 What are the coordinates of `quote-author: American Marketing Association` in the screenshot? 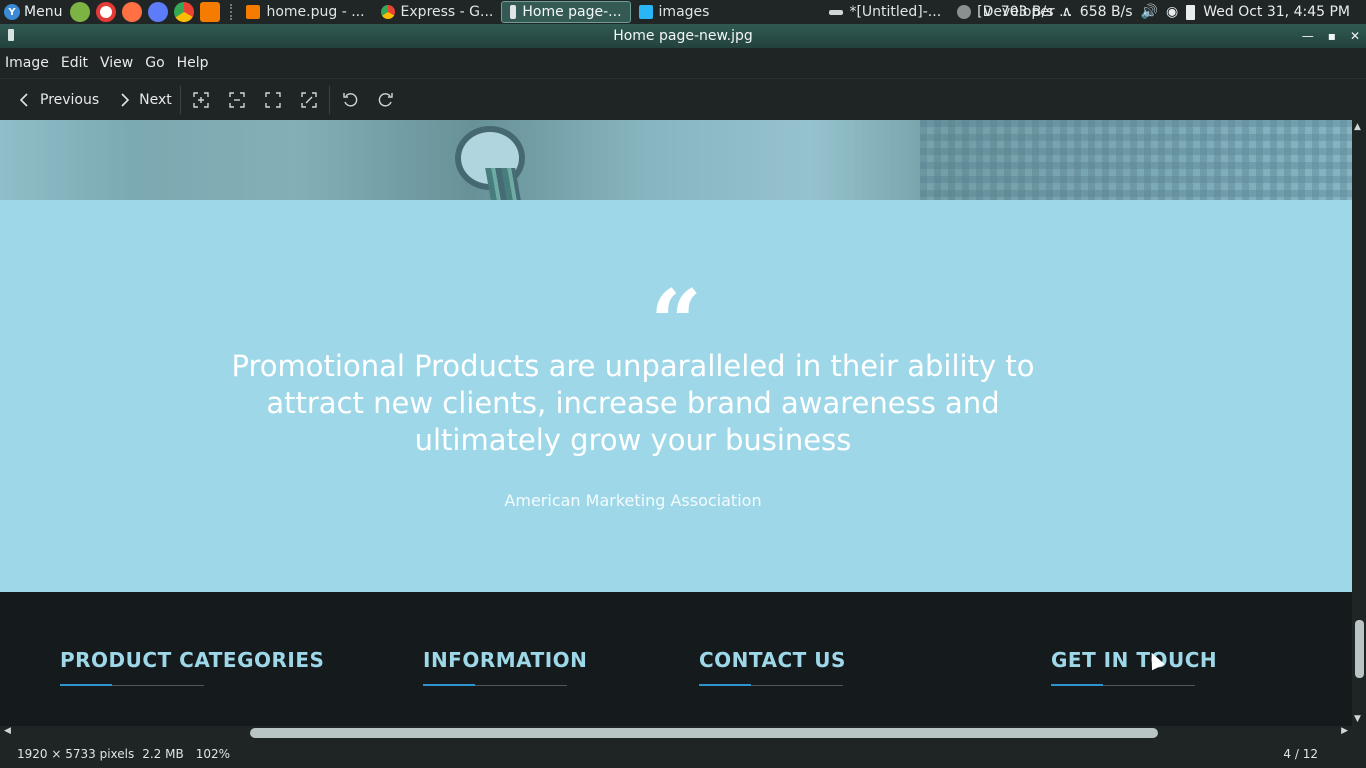 It's located at (633, 500).